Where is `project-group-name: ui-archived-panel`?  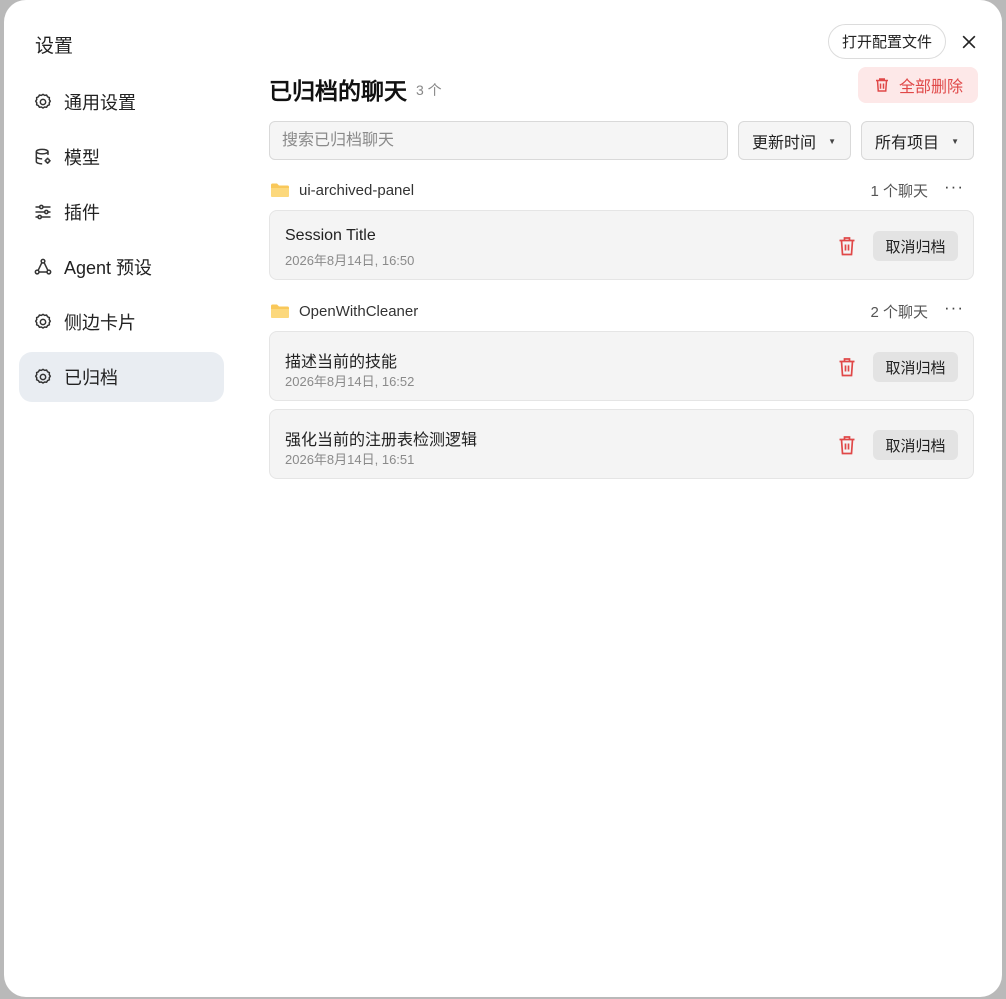 project-group-name: ui-archived-panel is located at coordinates (357, 190).